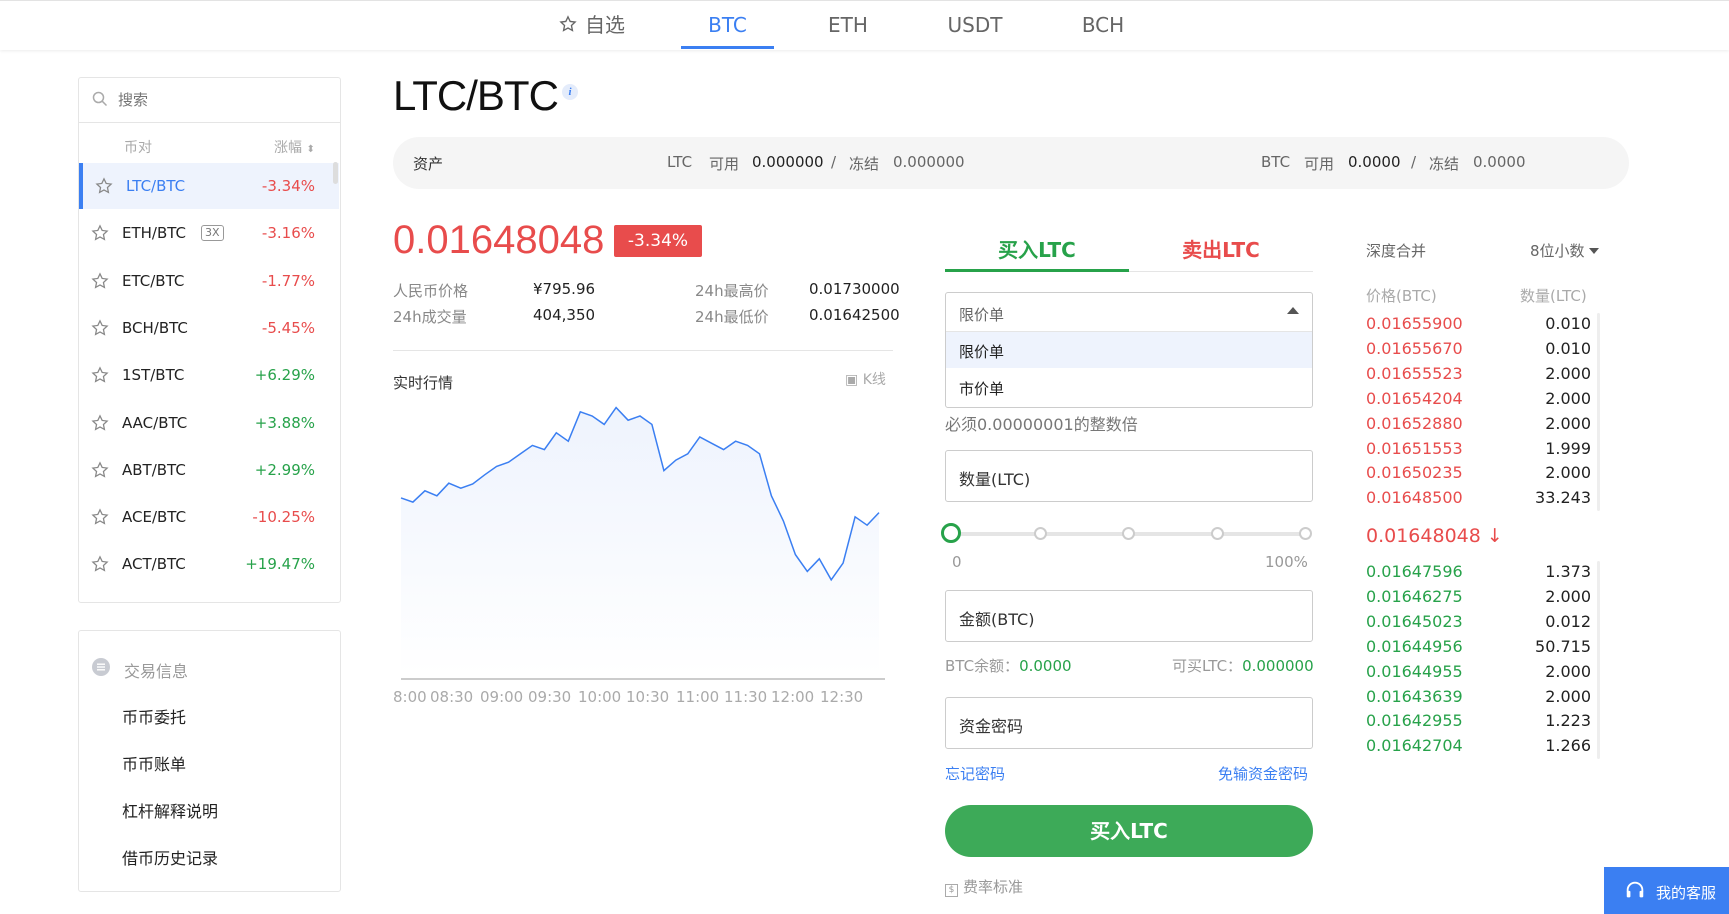  Describe the element at coordinates (209, 517) in the screenshot. I see `market-row: ACE/BTC -10.25%` at that location.